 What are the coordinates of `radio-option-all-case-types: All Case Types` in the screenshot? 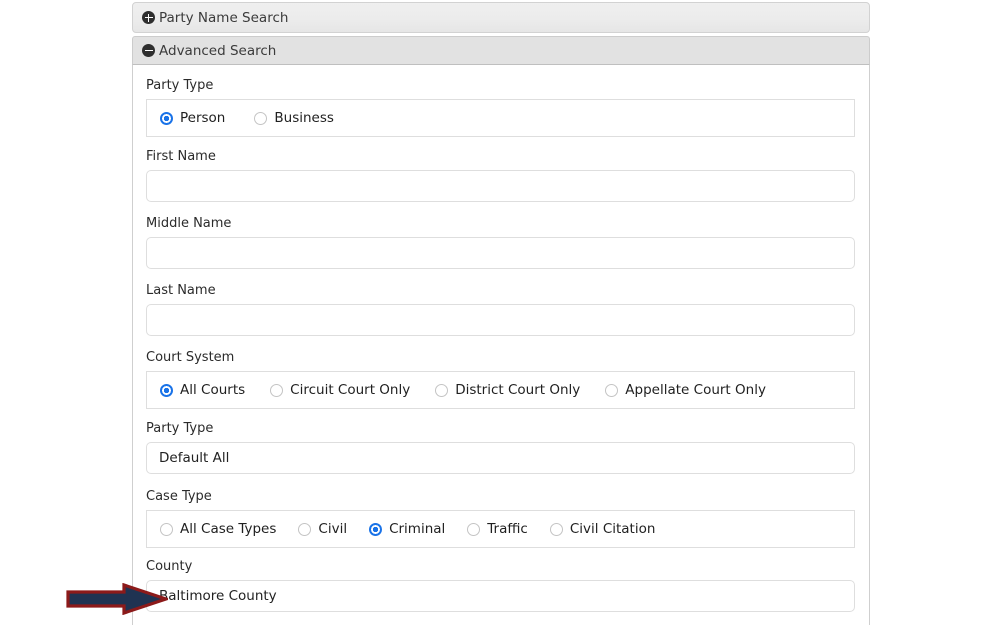 It's located at (218, 529).